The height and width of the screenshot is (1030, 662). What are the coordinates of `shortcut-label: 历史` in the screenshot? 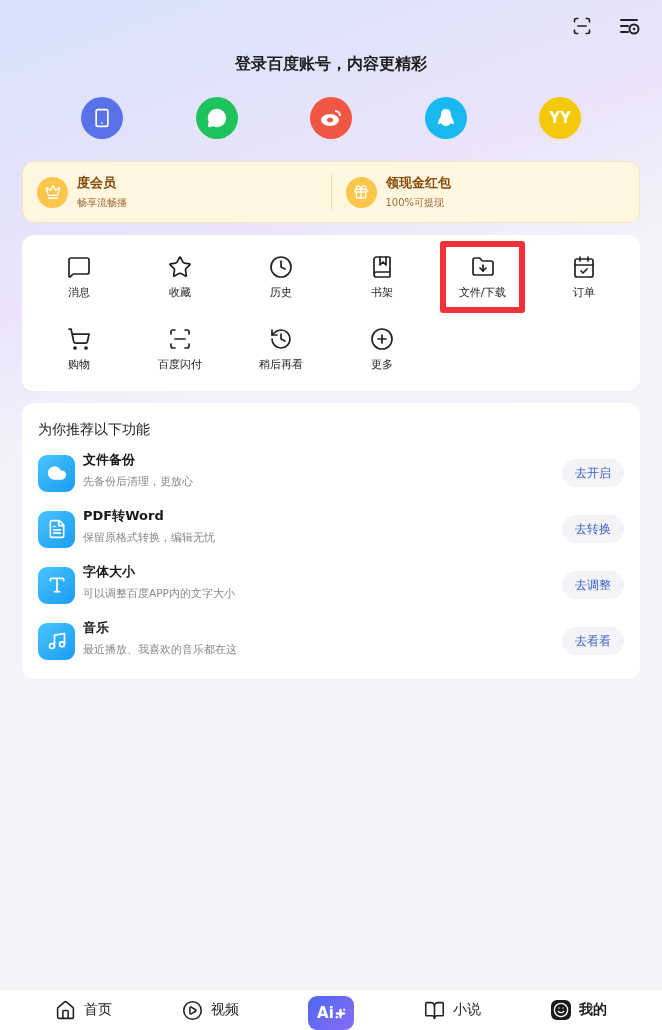 It's located at (280, 292).